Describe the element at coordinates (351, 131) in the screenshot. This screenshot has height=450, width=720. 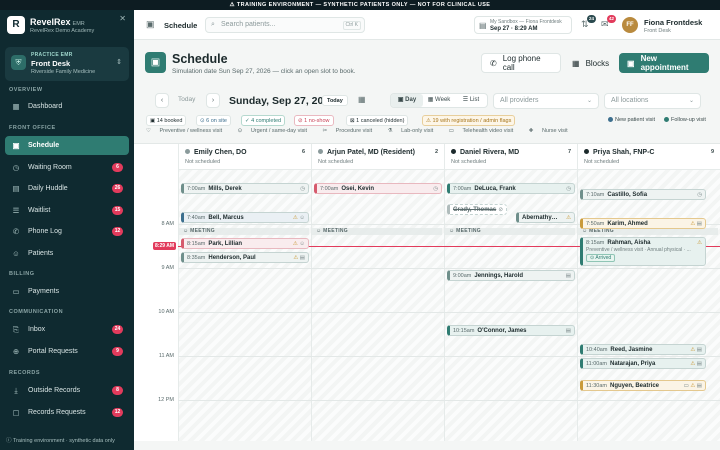
I see `visit-type-procedure: ✂ Procedure visit` at that location.